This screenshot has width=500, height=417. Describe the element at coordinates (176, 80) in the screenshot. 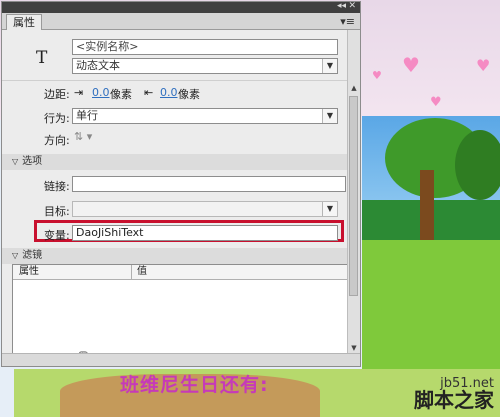

I see `divider` at that location.